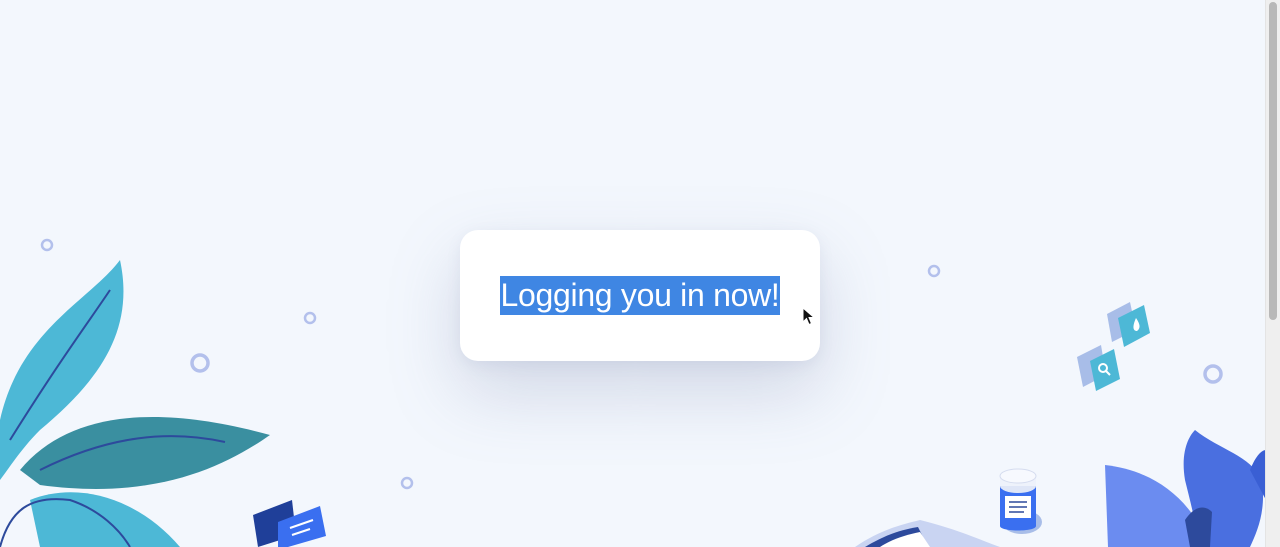 This screenshot has height=547, width=1280. What do you see at coordinates (1113, 346) in the screenshot?
I see `floating-cards-icon` at bounding box center [1113, 346].